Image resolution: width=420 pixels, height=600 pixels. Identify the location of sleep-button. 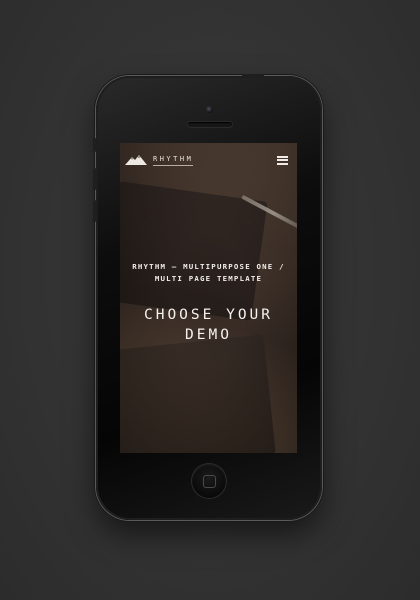
(253, 75).